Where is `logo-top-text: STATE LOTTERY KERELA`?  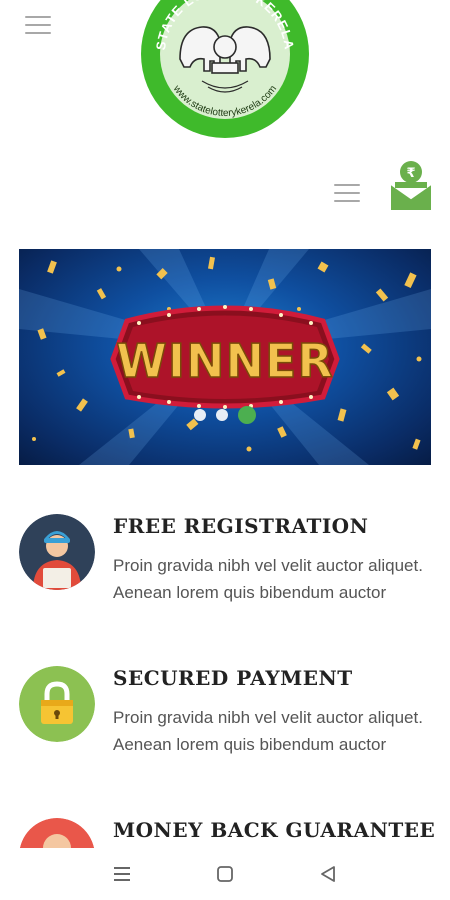 logo-top-text: STATE LOTTERY KERELA is located at coordinates (224, 25).